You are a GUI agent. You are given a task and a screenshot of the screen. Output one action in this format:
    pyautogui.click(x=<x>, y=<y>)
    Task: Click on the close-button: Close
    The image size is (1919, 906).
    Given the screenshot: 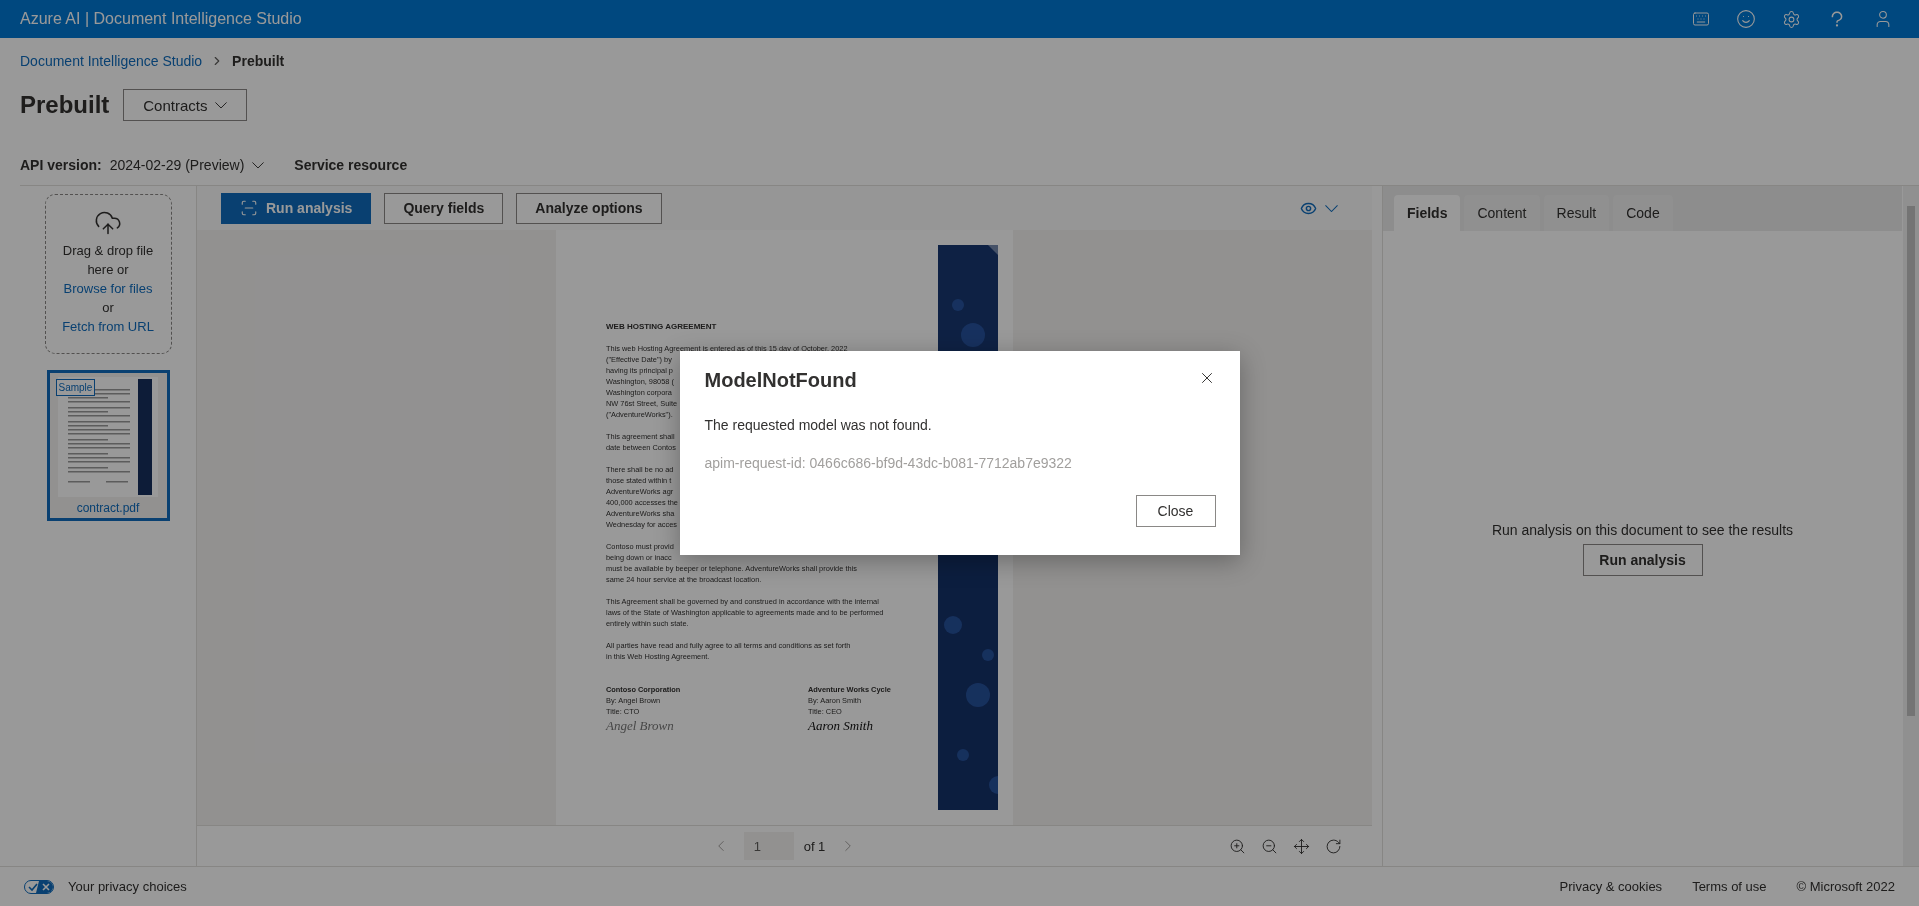 What is the action you would take?
    pyautogui.click(x=1175, y=511)
    